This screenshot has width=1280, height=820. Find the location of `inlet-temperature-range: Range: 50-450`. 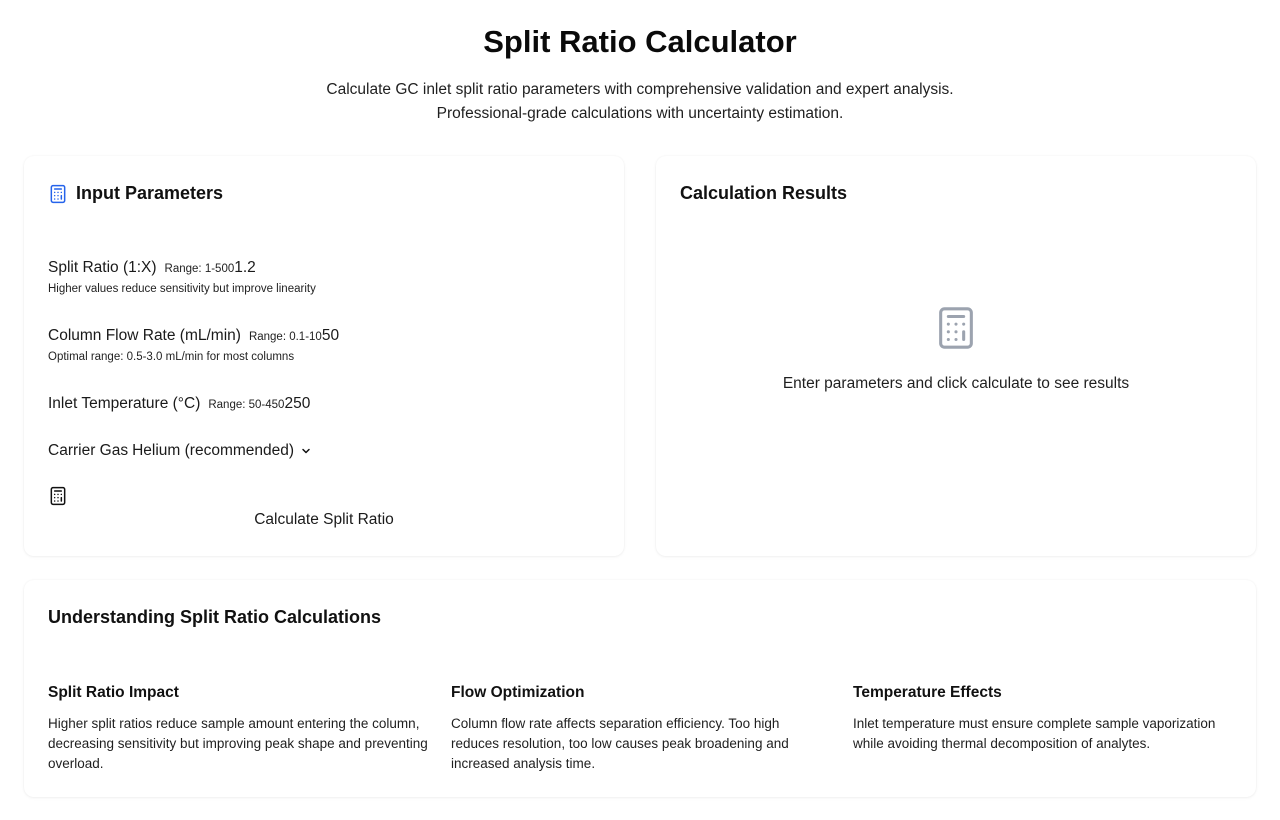

inlet-temperature-range: Range: 50-450 is located at coordinates (246, 405).